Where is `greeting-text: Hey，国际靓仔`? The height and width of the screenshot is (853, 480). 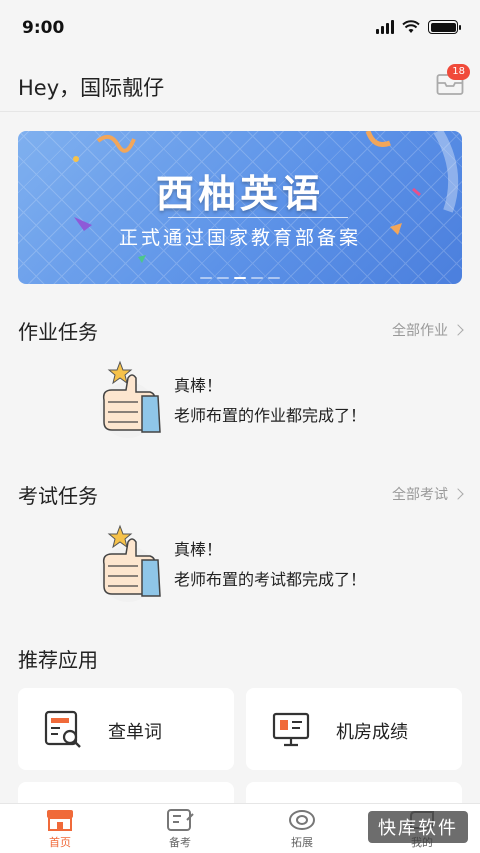
greeting-text: Hey，国际靓仔 is located at coordinates (91, 88).